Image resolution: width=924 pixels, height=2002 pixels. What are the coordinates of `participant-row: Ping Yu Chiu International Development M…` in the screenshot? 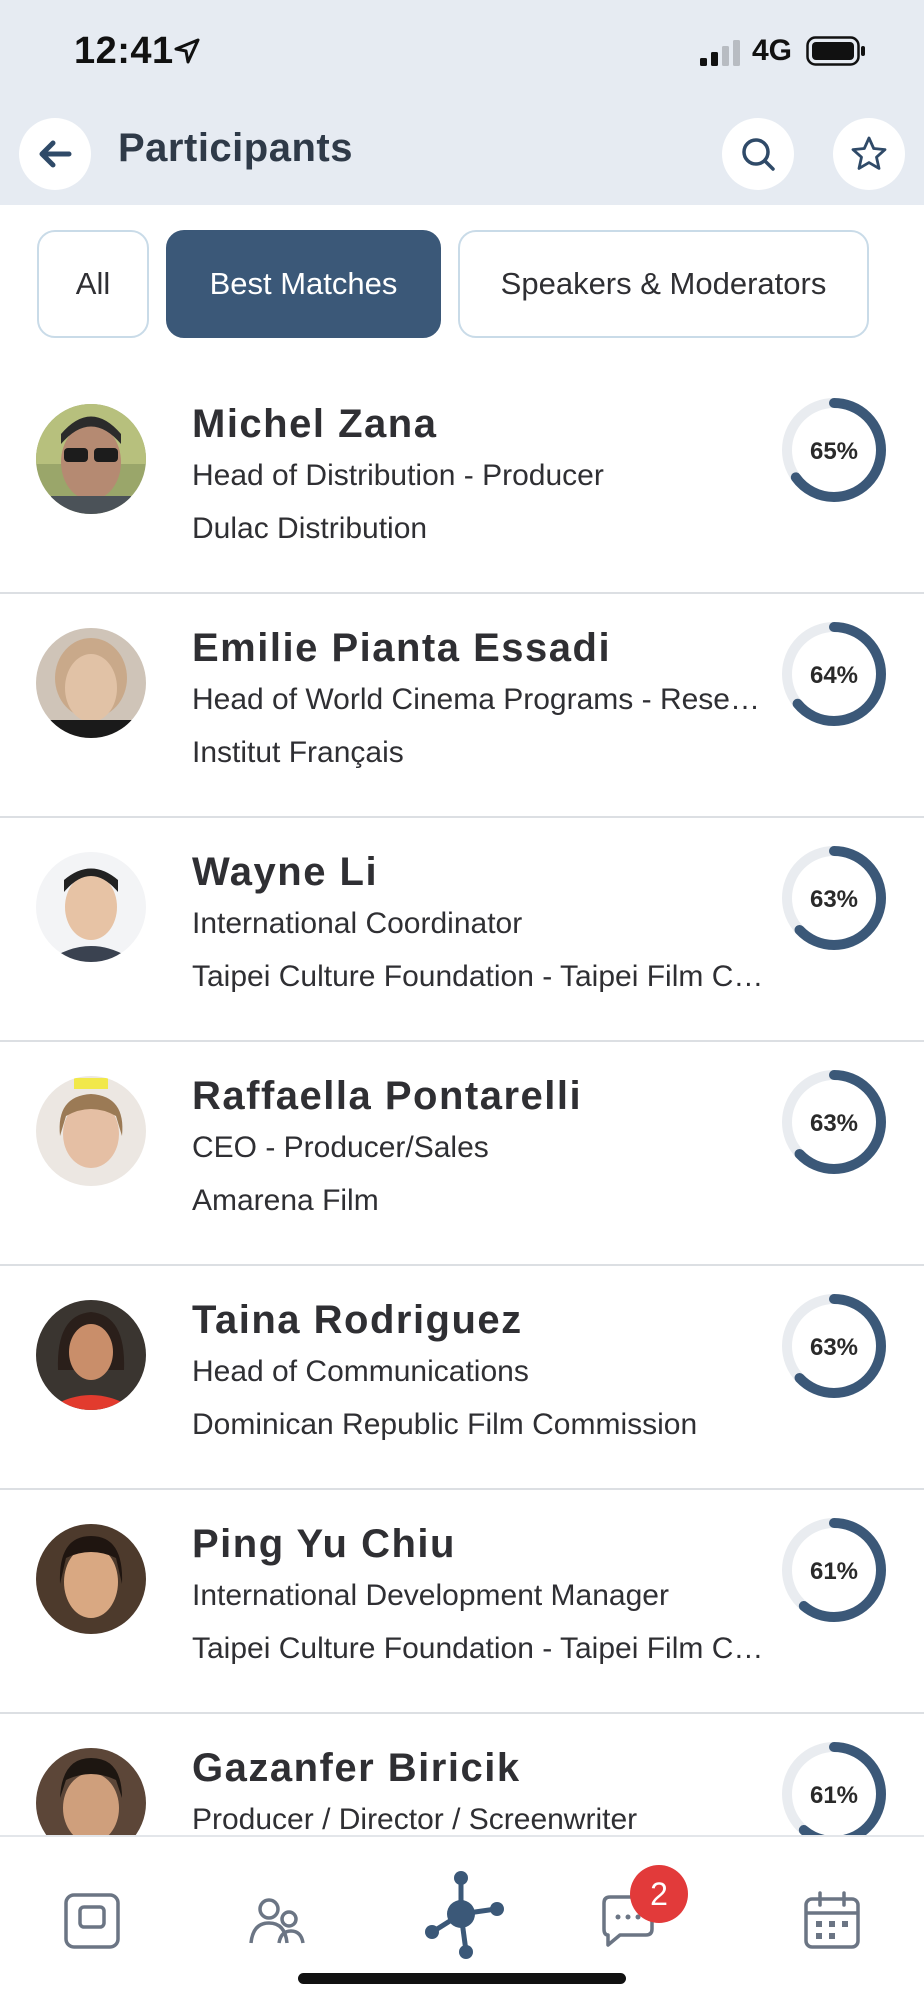 It's located at (462, 1602).